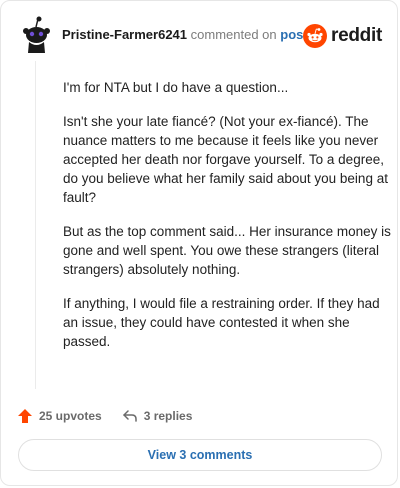  I want to click on comment-byline: Pristine-Farmer6241 commented on post, so click(185, 34).